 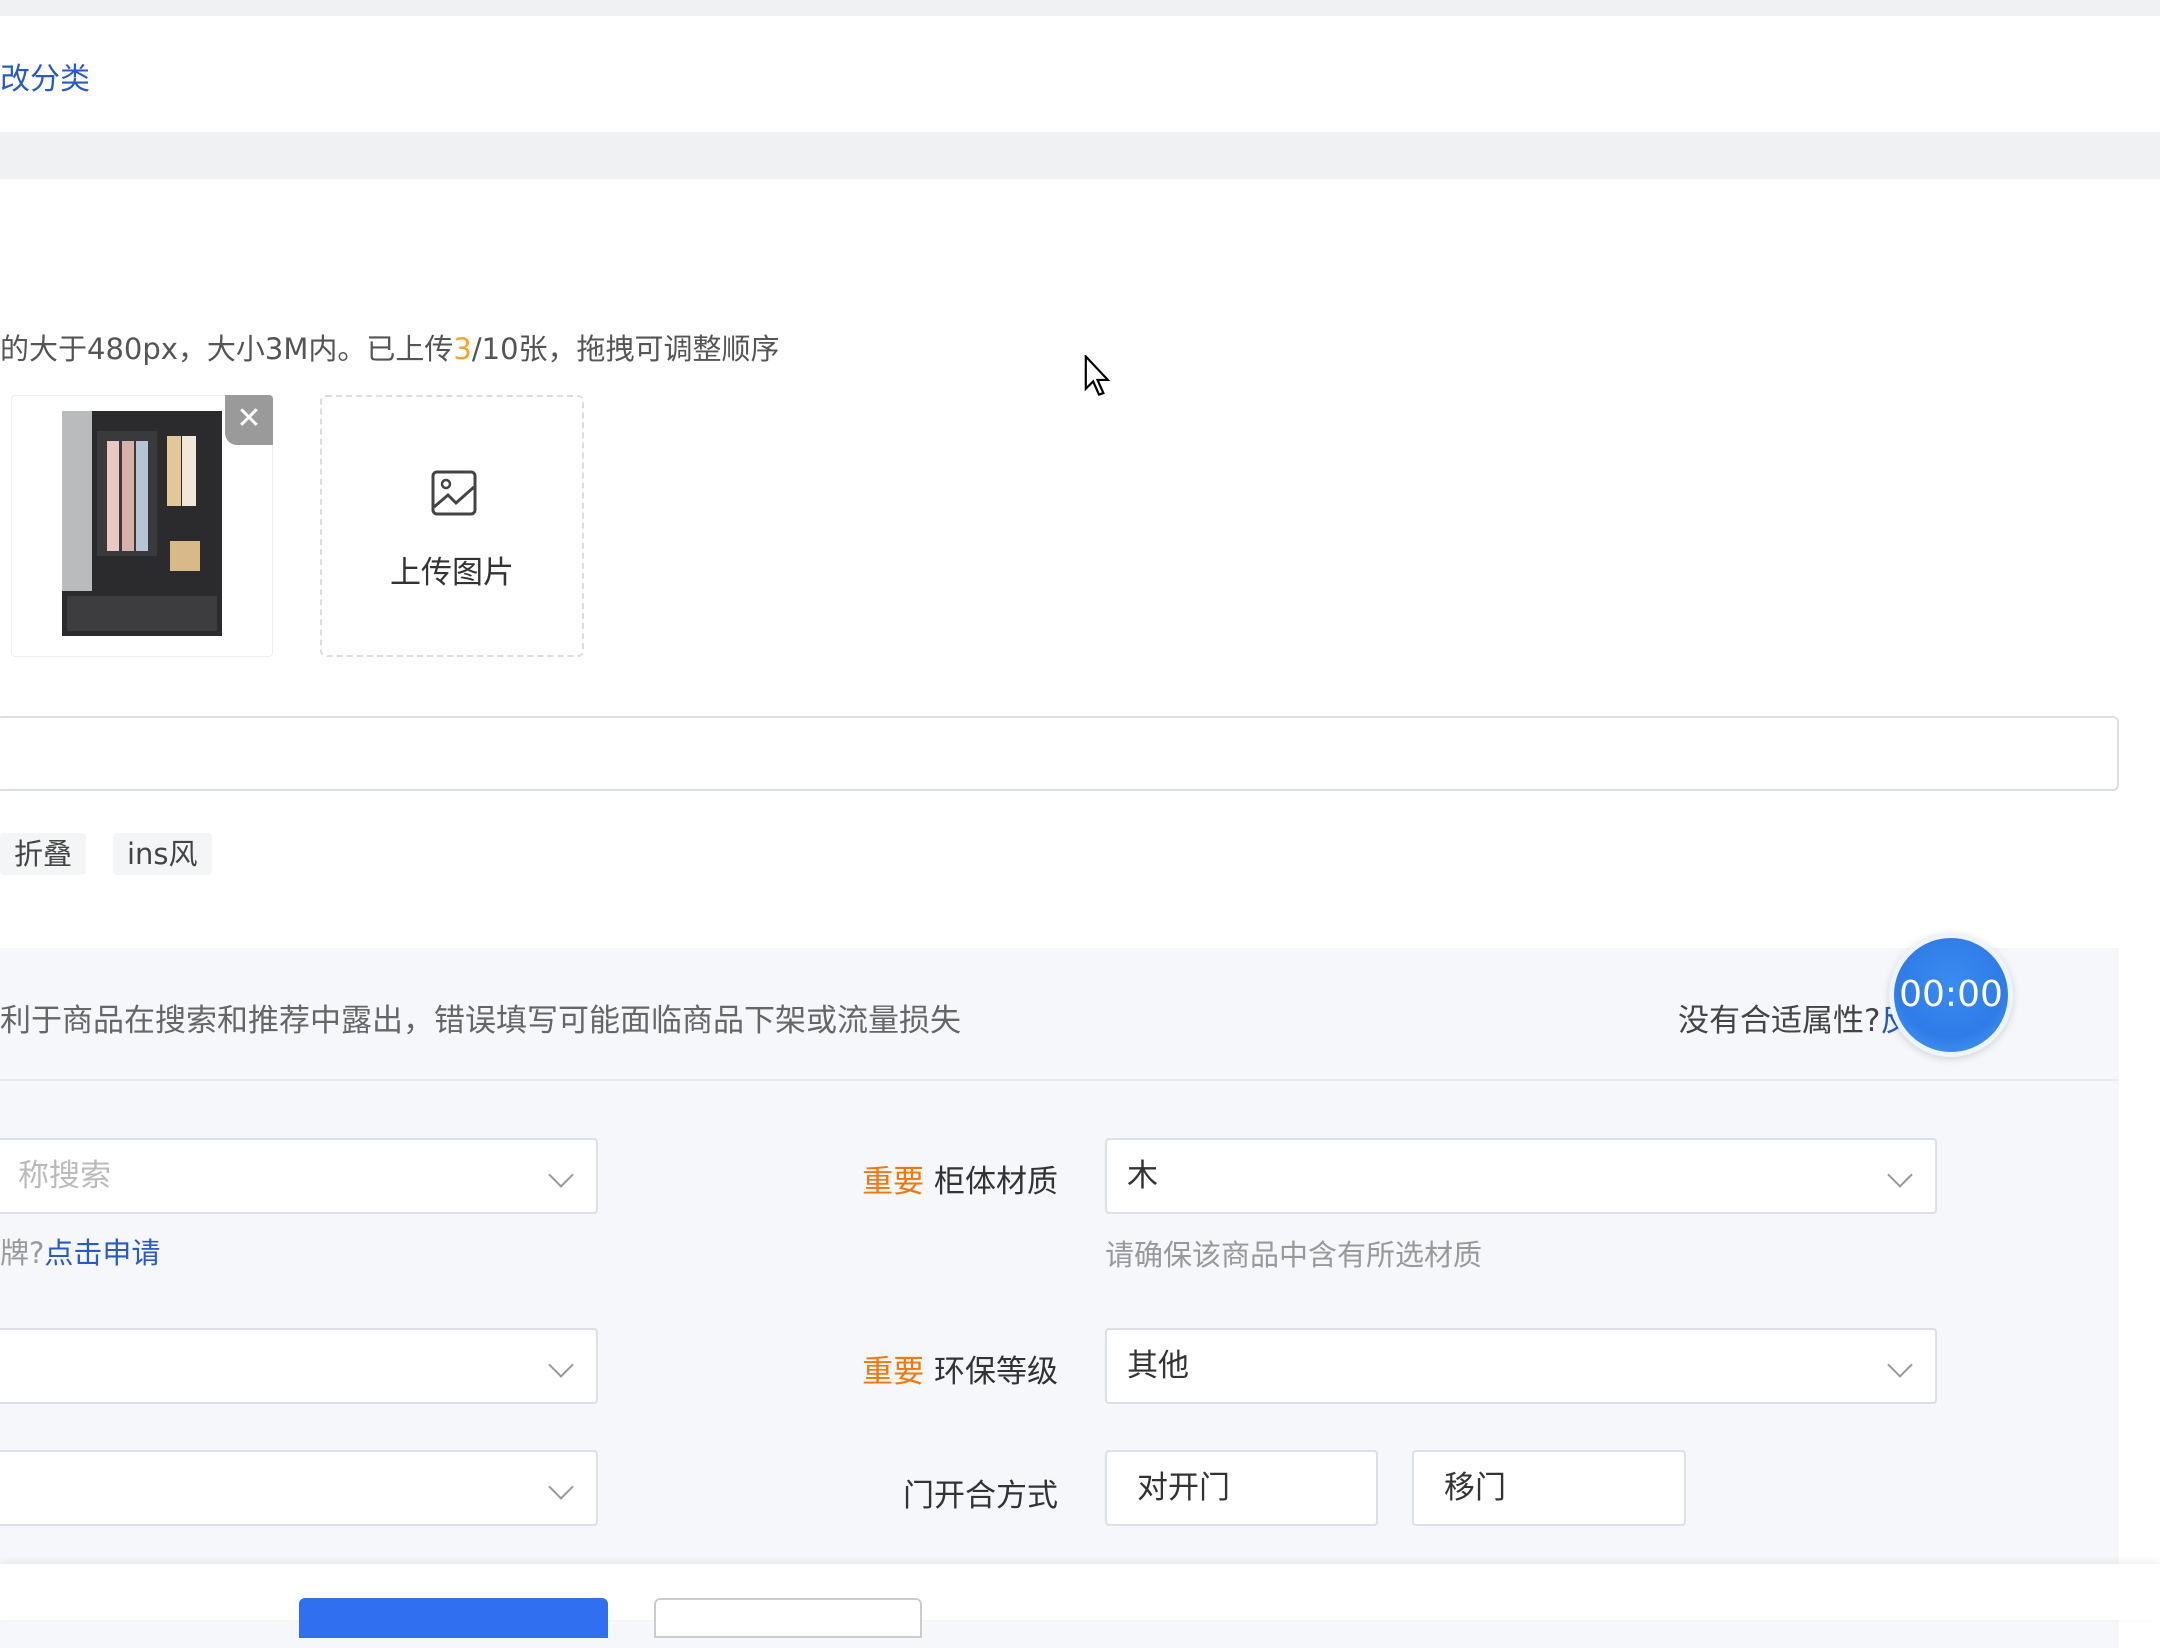 What do you see at coordinates (1549, 1488) in the screenshot?
I see `door-option-sliding: 移门` at bounding box center [1549, 1488].